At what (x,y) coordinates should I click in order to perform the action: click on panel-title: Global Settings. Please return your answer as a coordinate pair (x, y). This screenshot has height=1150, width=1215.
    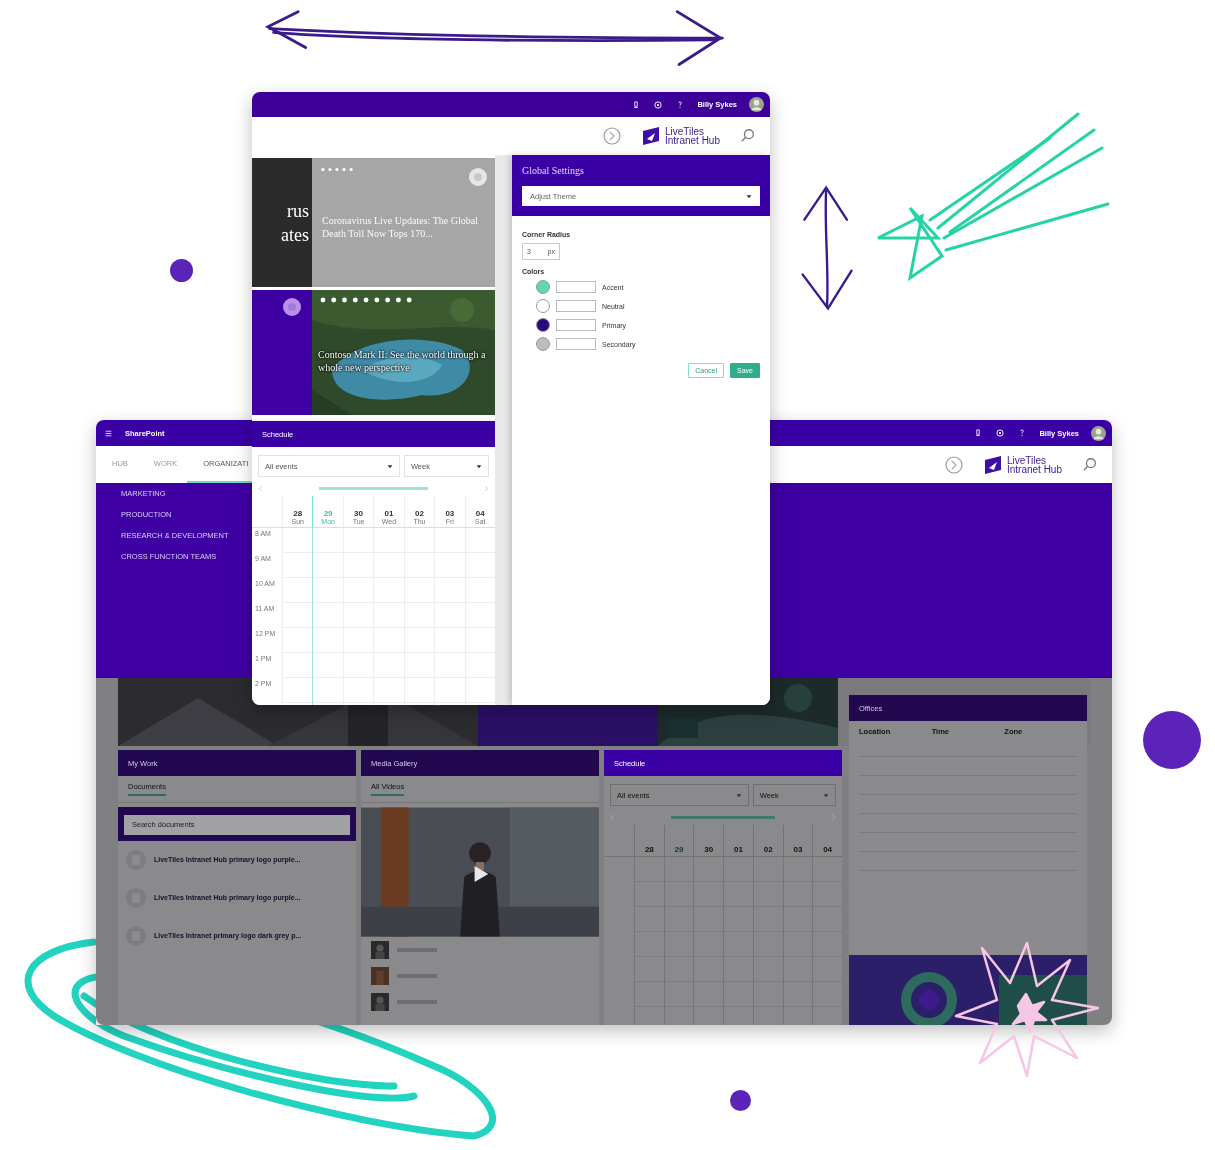
    Looking at the image, I should click on (553, 170).